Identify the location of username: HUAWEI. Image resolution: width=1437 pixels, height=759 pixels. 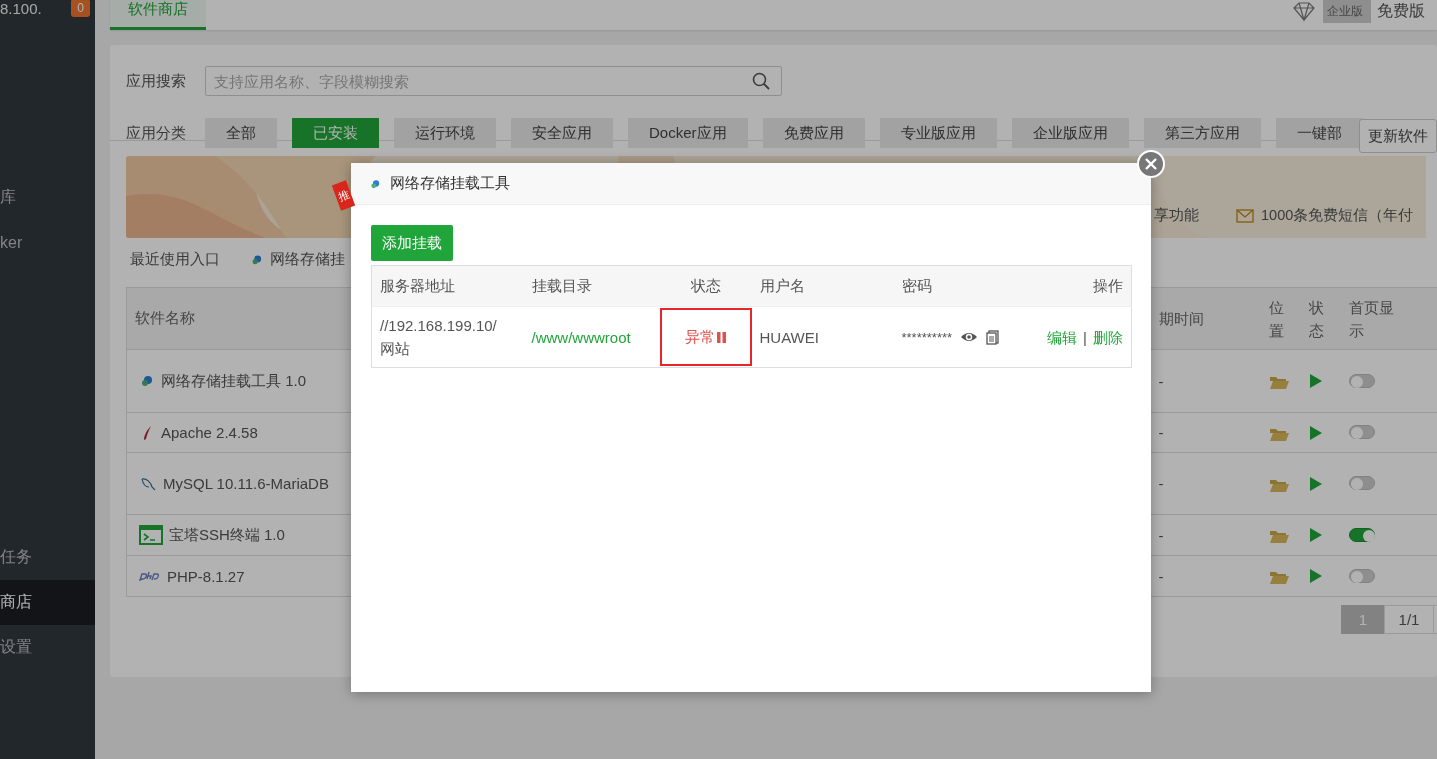
(789, 337).